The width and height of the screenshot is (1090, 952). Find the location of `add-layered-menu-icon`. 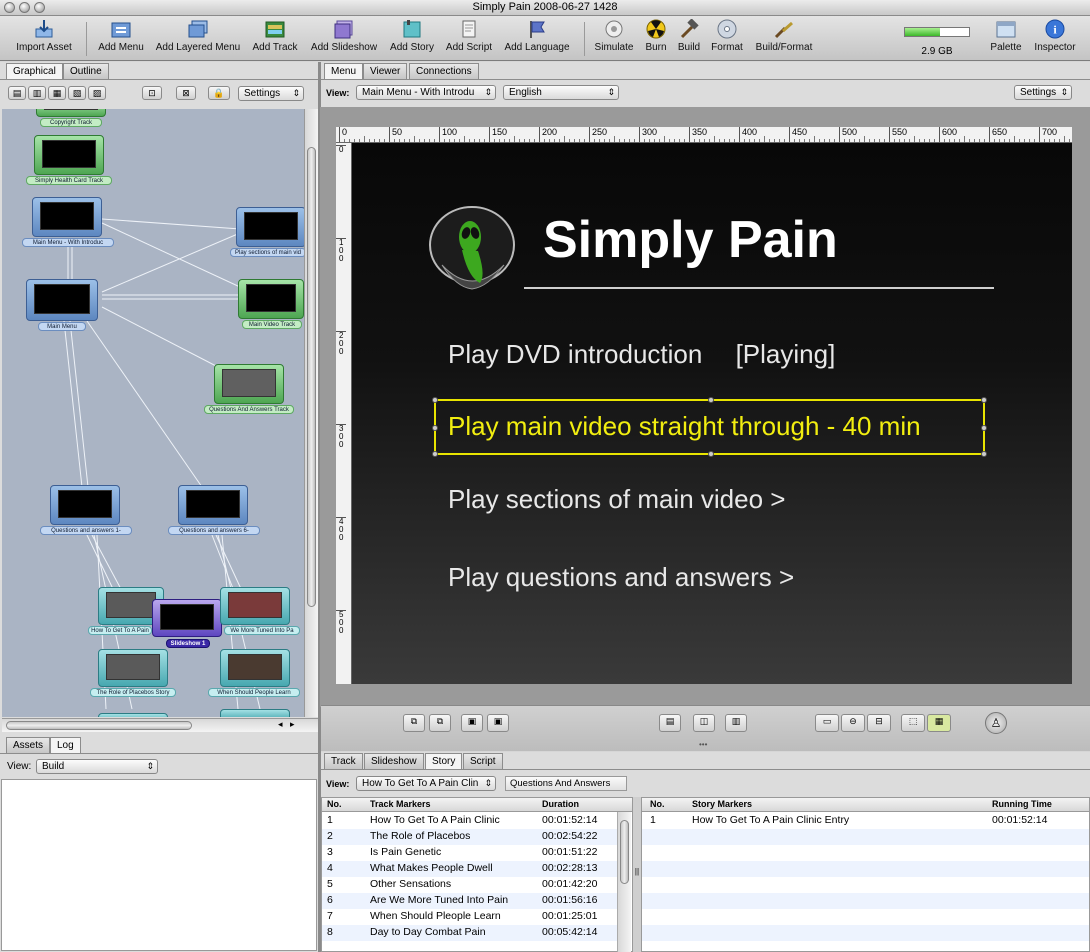

add-layered-menu-icon is located at coordinates (198, 29).